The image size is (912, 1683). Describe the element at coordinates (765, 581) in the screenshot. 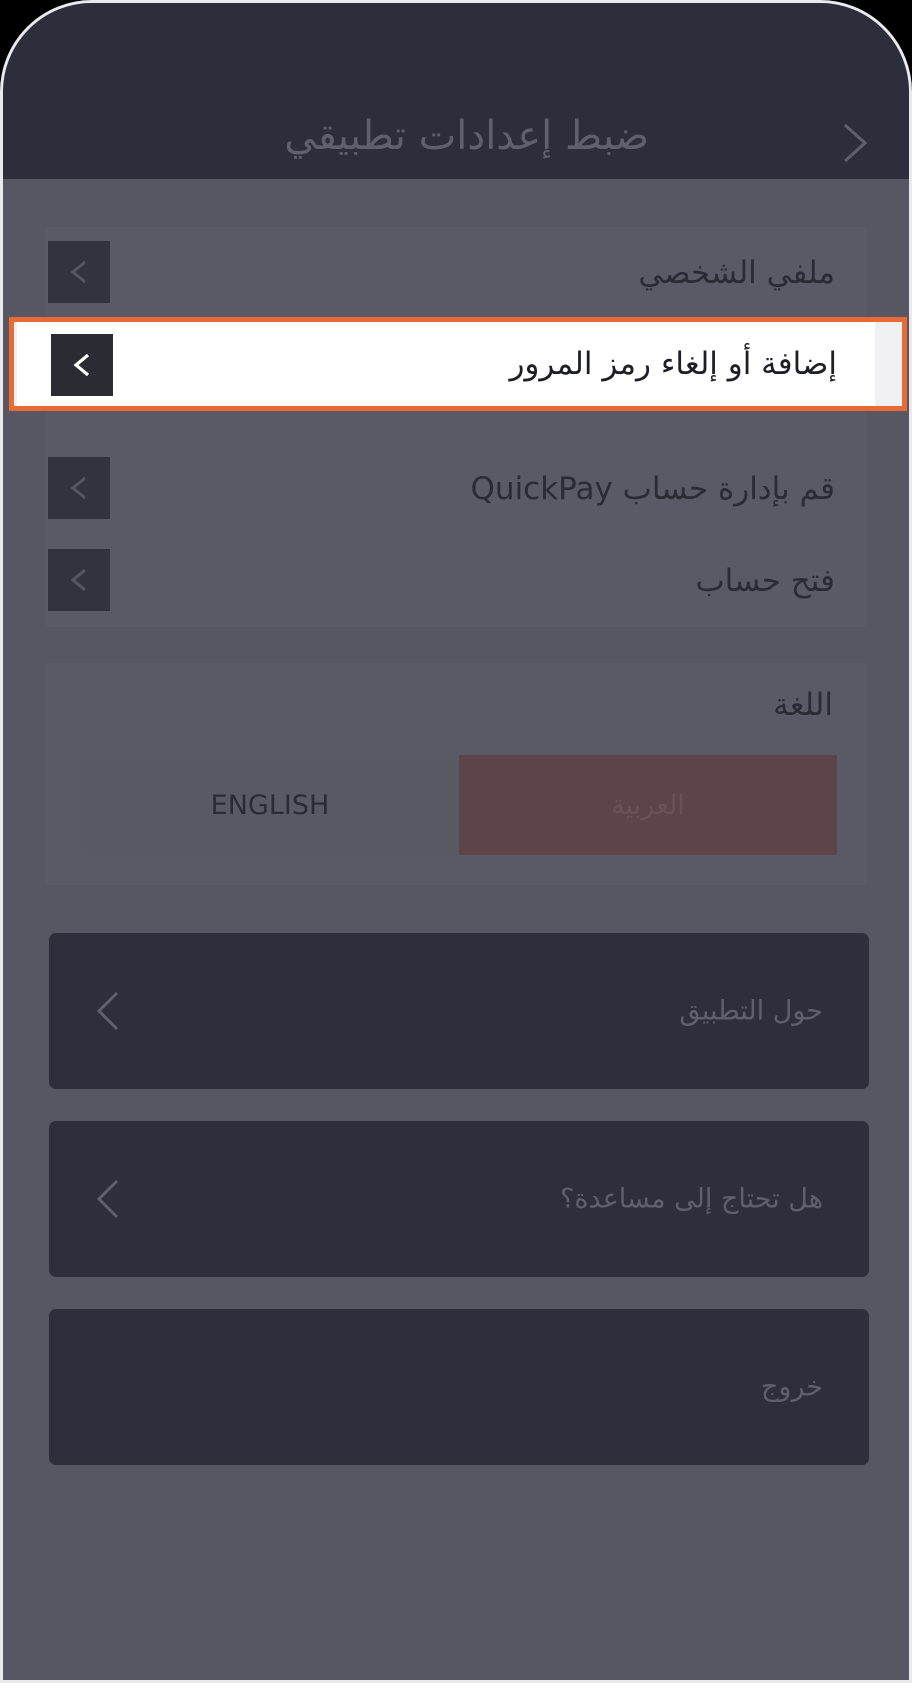

I see `menu-item-label: فتح حساب` at that location.